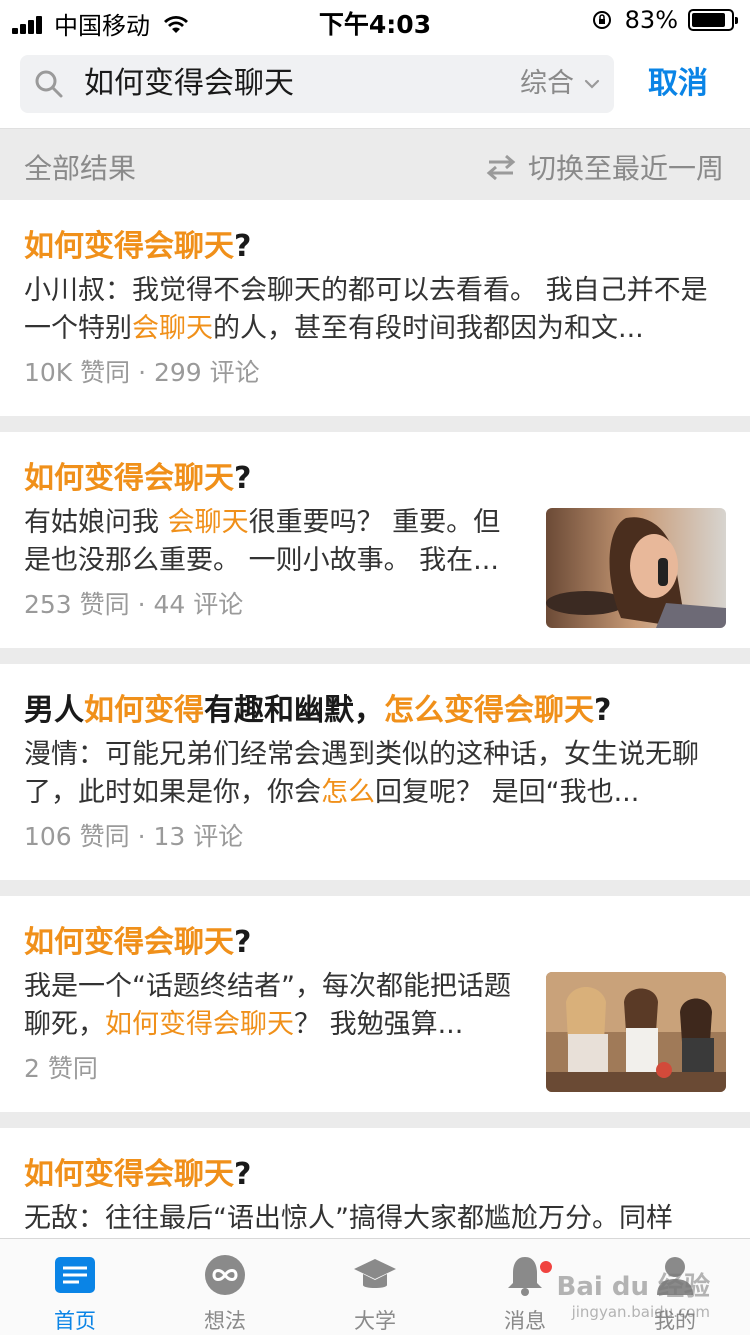 This screenshot has width=750, height=1335. I want to click on result-excerpt: 无敌：往往最后“语出惊人”搞得大家都尴尬万分。同样, so click(375, 1219).